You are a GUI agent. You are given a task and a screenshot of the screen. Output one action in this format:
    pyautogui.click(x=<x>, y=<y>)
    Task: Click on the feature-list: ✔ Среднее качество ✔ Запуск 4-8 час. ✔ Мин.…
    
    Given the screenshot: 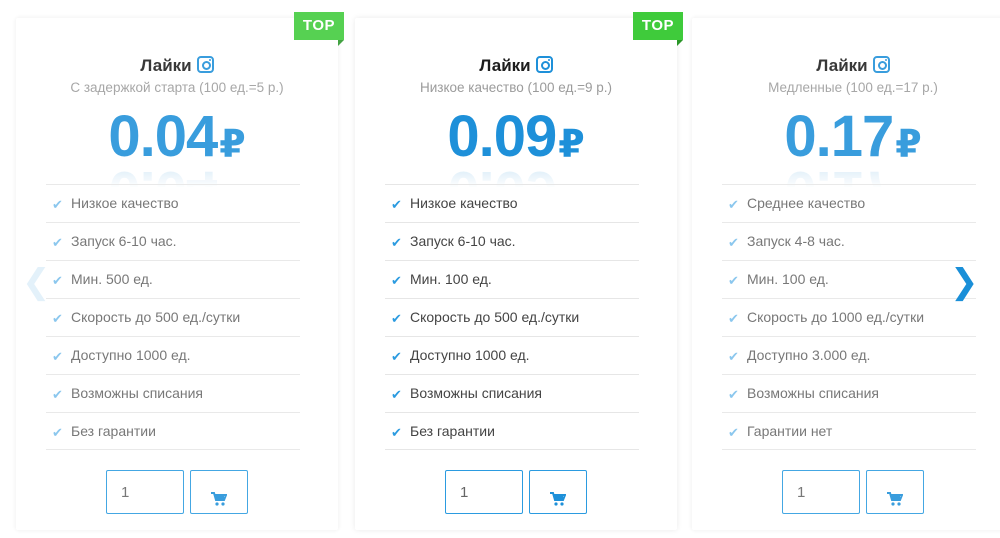 What is the action you would take?
    pyautogui.click(x=849, y=317)
    